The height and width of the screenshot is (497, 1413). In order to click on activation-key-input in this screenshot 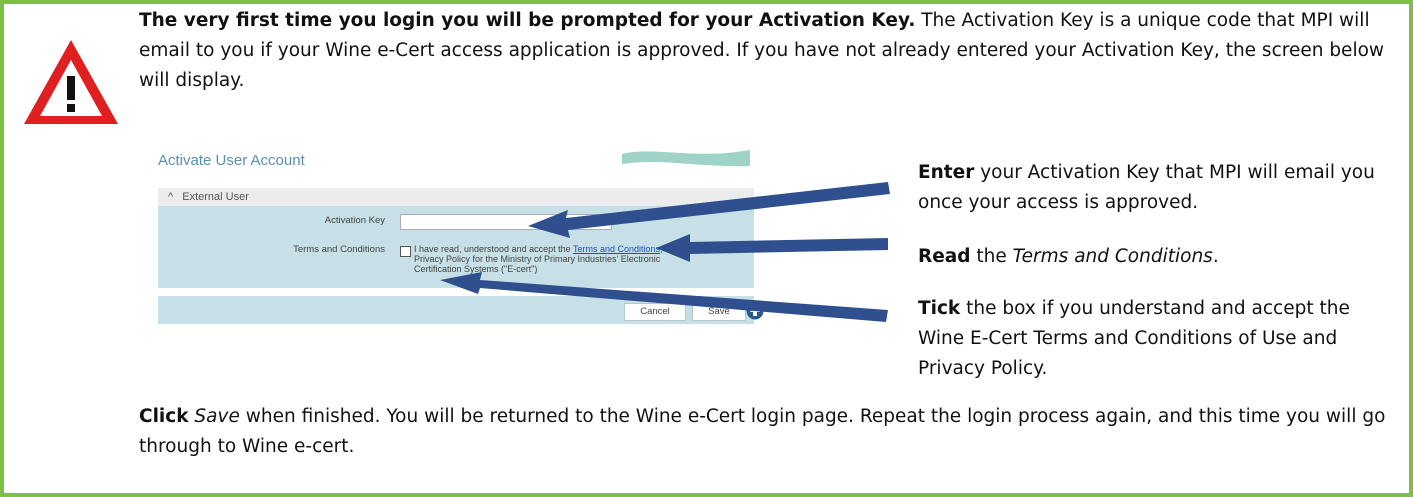, I will do `click(506, 222)`.